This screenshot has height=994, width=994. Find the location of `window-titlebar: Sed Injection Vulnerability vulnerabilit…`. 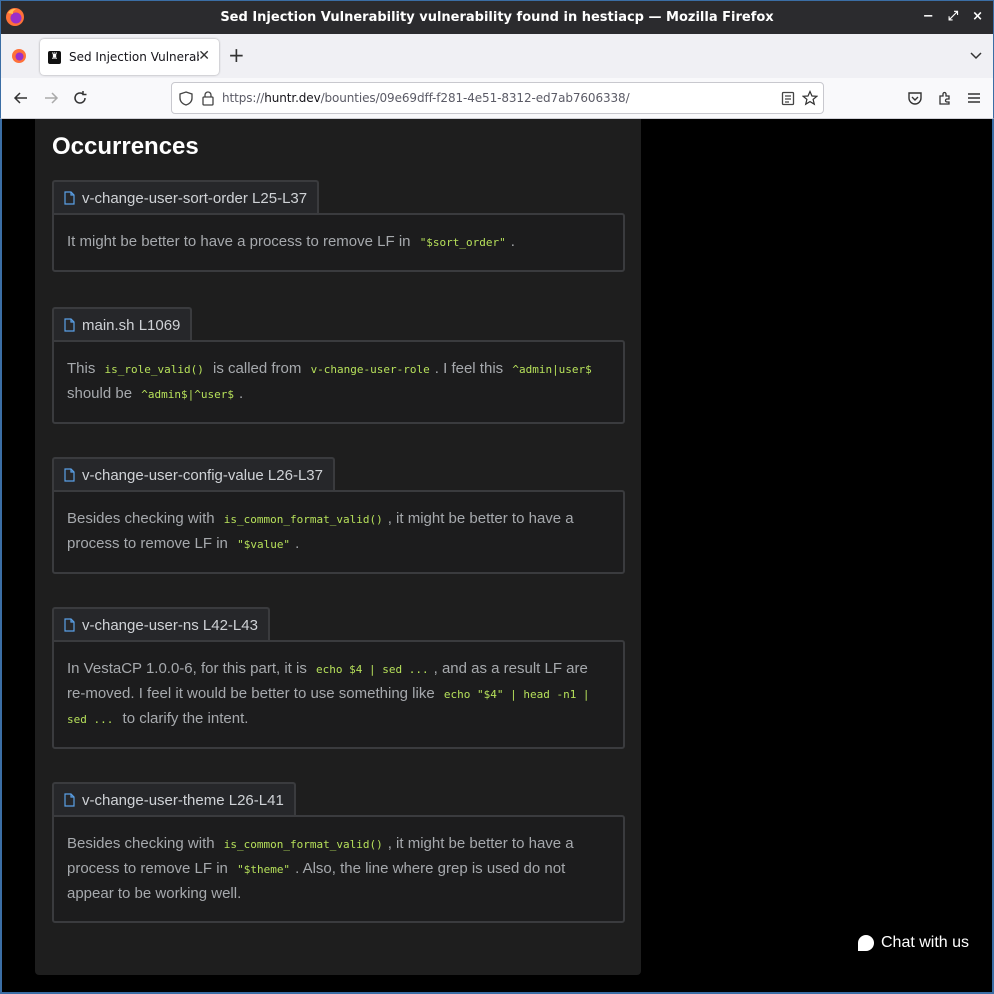

window-titlebar: Sed Injection Vulnerability vulnerabilit… is located at coordinates (497, 17).